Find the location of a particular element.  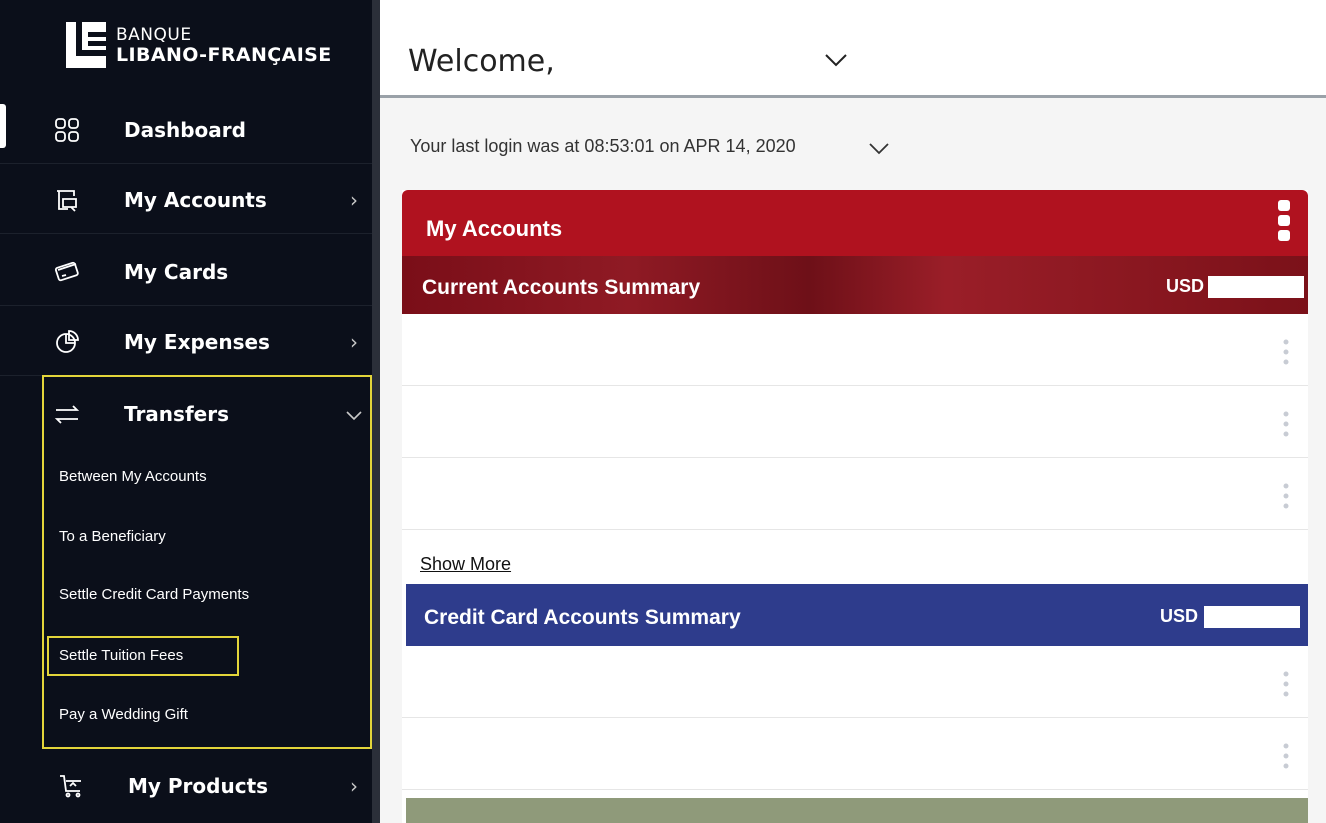

sidebar-scrollbar is located at coordinates (376, 411).